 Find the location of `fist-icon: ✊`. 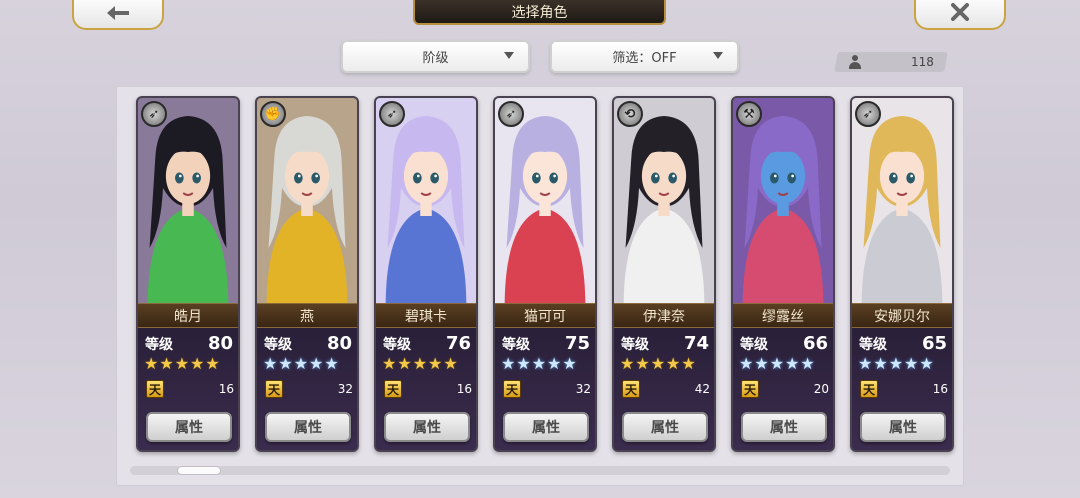

fist-icon: ✊ is located at coordinates (273, 114).